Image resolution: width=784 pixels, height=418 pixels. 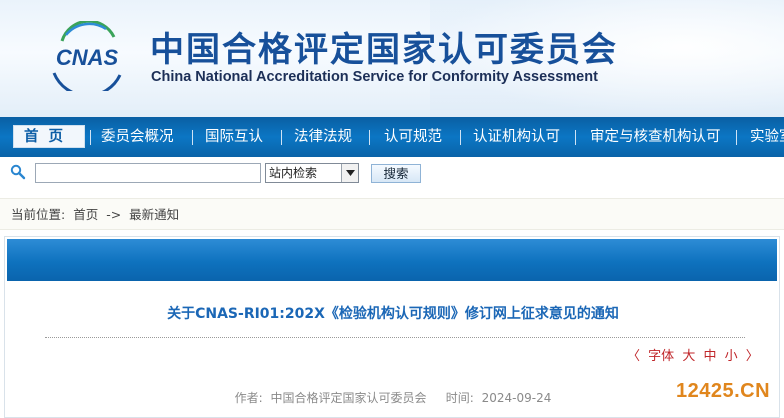 I want to click on font-size-controls: 〈 字体 大 中 小 〉, so click(x=693, y=354).